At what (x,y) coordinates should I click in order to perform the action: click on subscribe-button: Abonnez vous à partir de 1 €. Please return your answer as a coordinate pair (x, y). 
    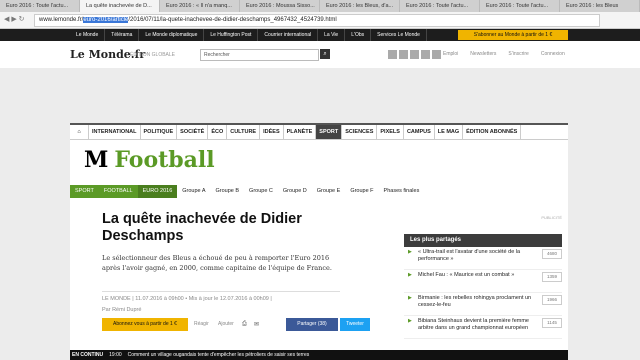
    Looking at the image, I should click on (145, 324).